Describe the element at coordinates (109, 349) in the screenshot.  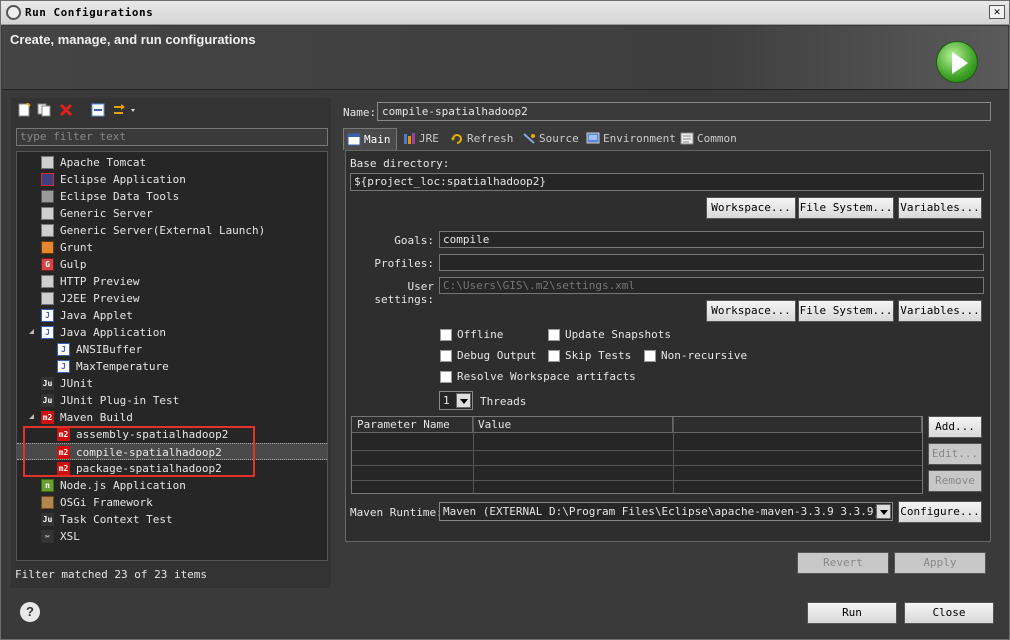
I see `tree-item-label: ANSIBuffer` at that location.